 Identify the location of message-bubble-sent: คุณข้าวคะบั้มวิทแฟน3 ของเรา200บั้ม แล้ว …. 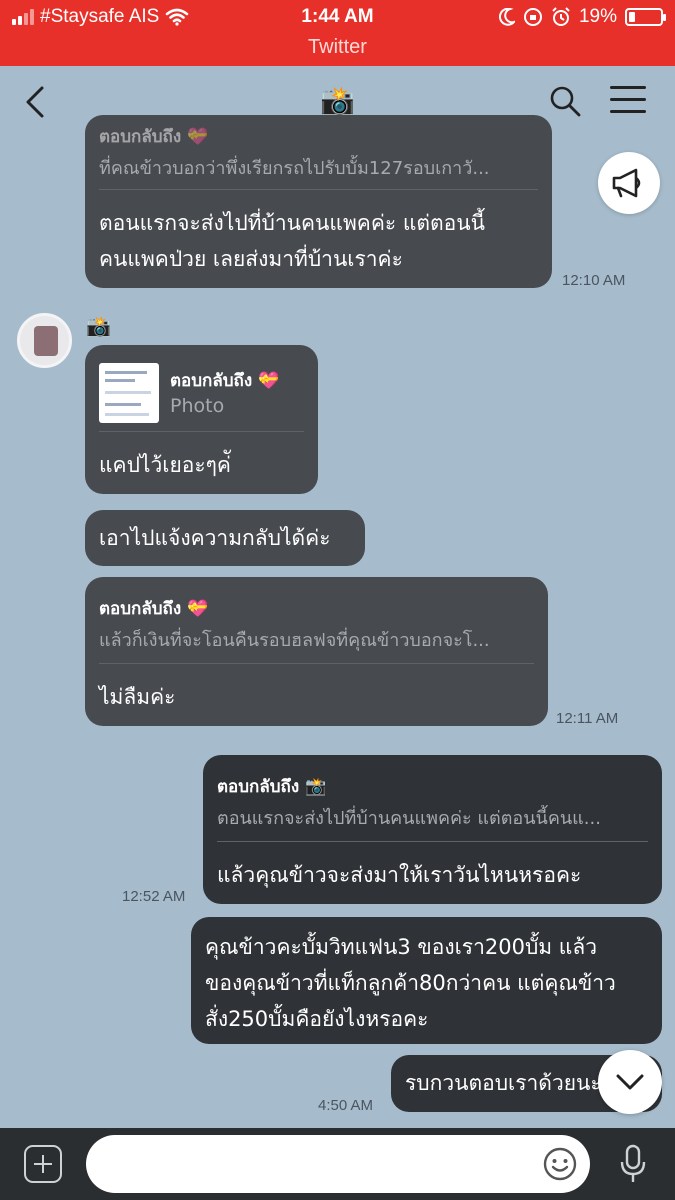
(426, 980).